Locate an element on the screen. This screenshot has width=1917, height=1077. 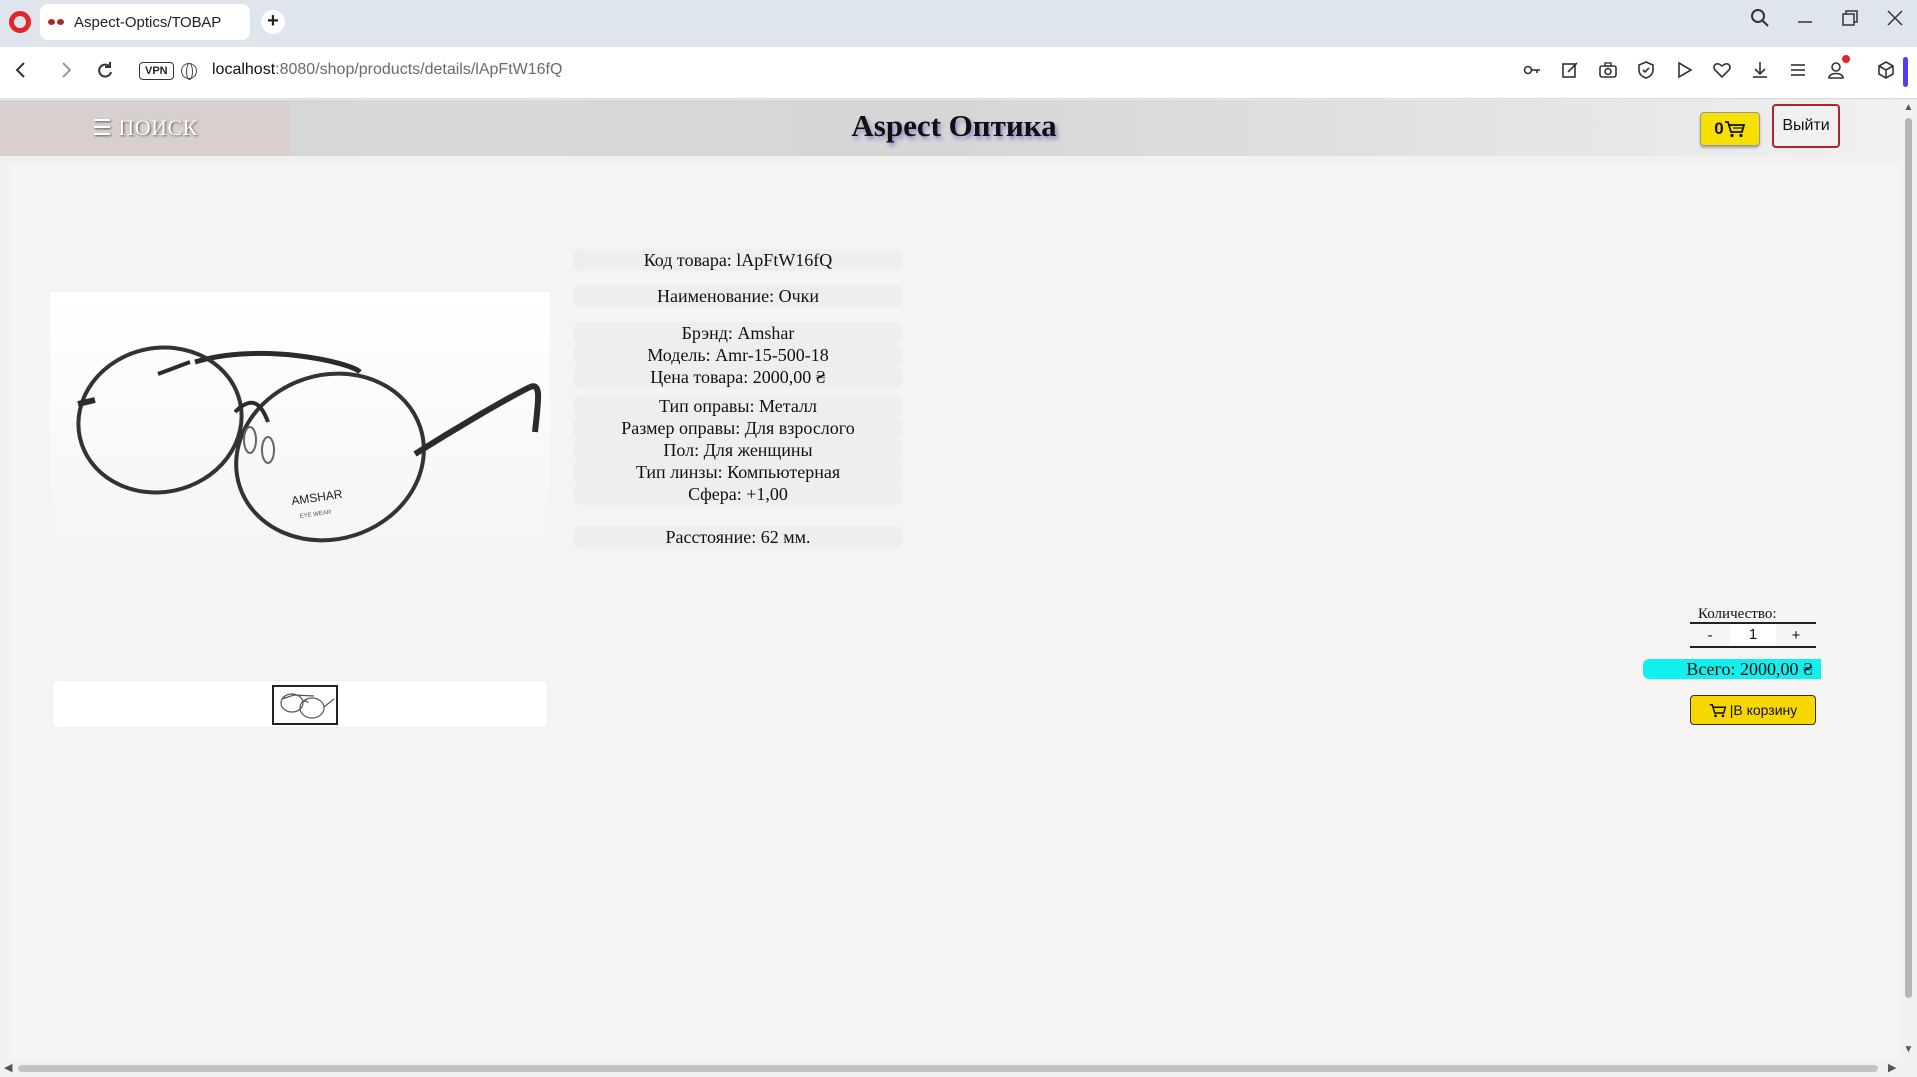
shield-icon is located at coordinates (1646, 72).